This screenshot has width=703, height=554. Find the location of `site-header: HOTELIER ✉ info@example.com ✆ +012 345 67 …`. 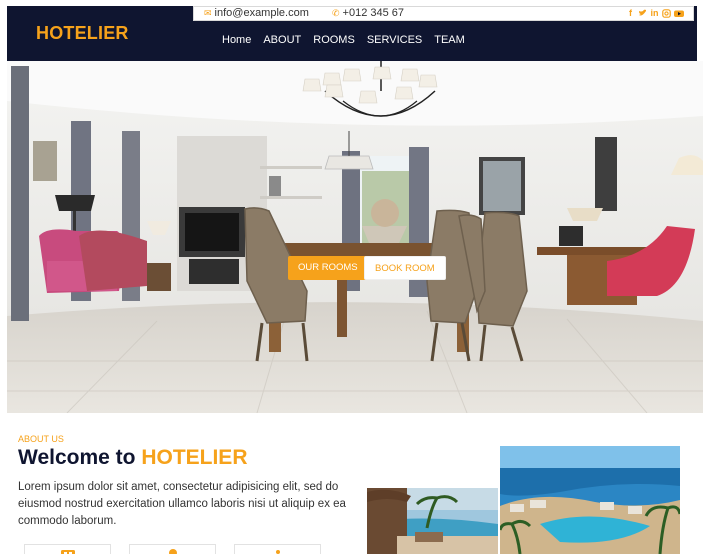

site-header: HOTELIER ✉ info@example.com ✆ +012 345 67 … is located at coordinates (352, 33).